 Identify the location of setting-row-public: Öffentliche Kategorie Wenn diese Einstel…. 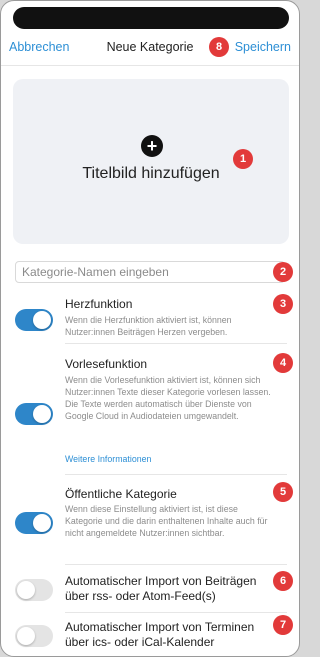
(150, 523).